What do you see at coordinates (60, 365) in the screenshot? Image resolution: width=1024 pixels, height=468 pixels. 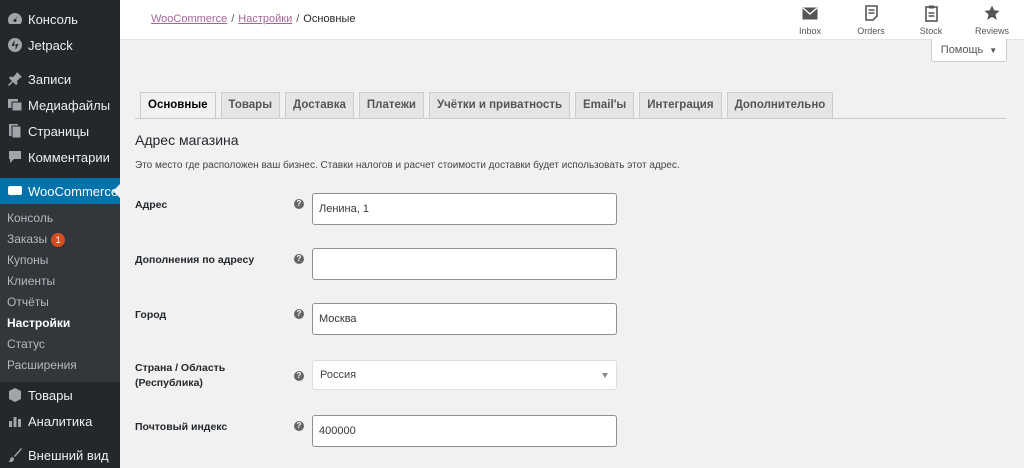 I see `submenu-item-extensions: Расширения` at bounding box center [60, 365].